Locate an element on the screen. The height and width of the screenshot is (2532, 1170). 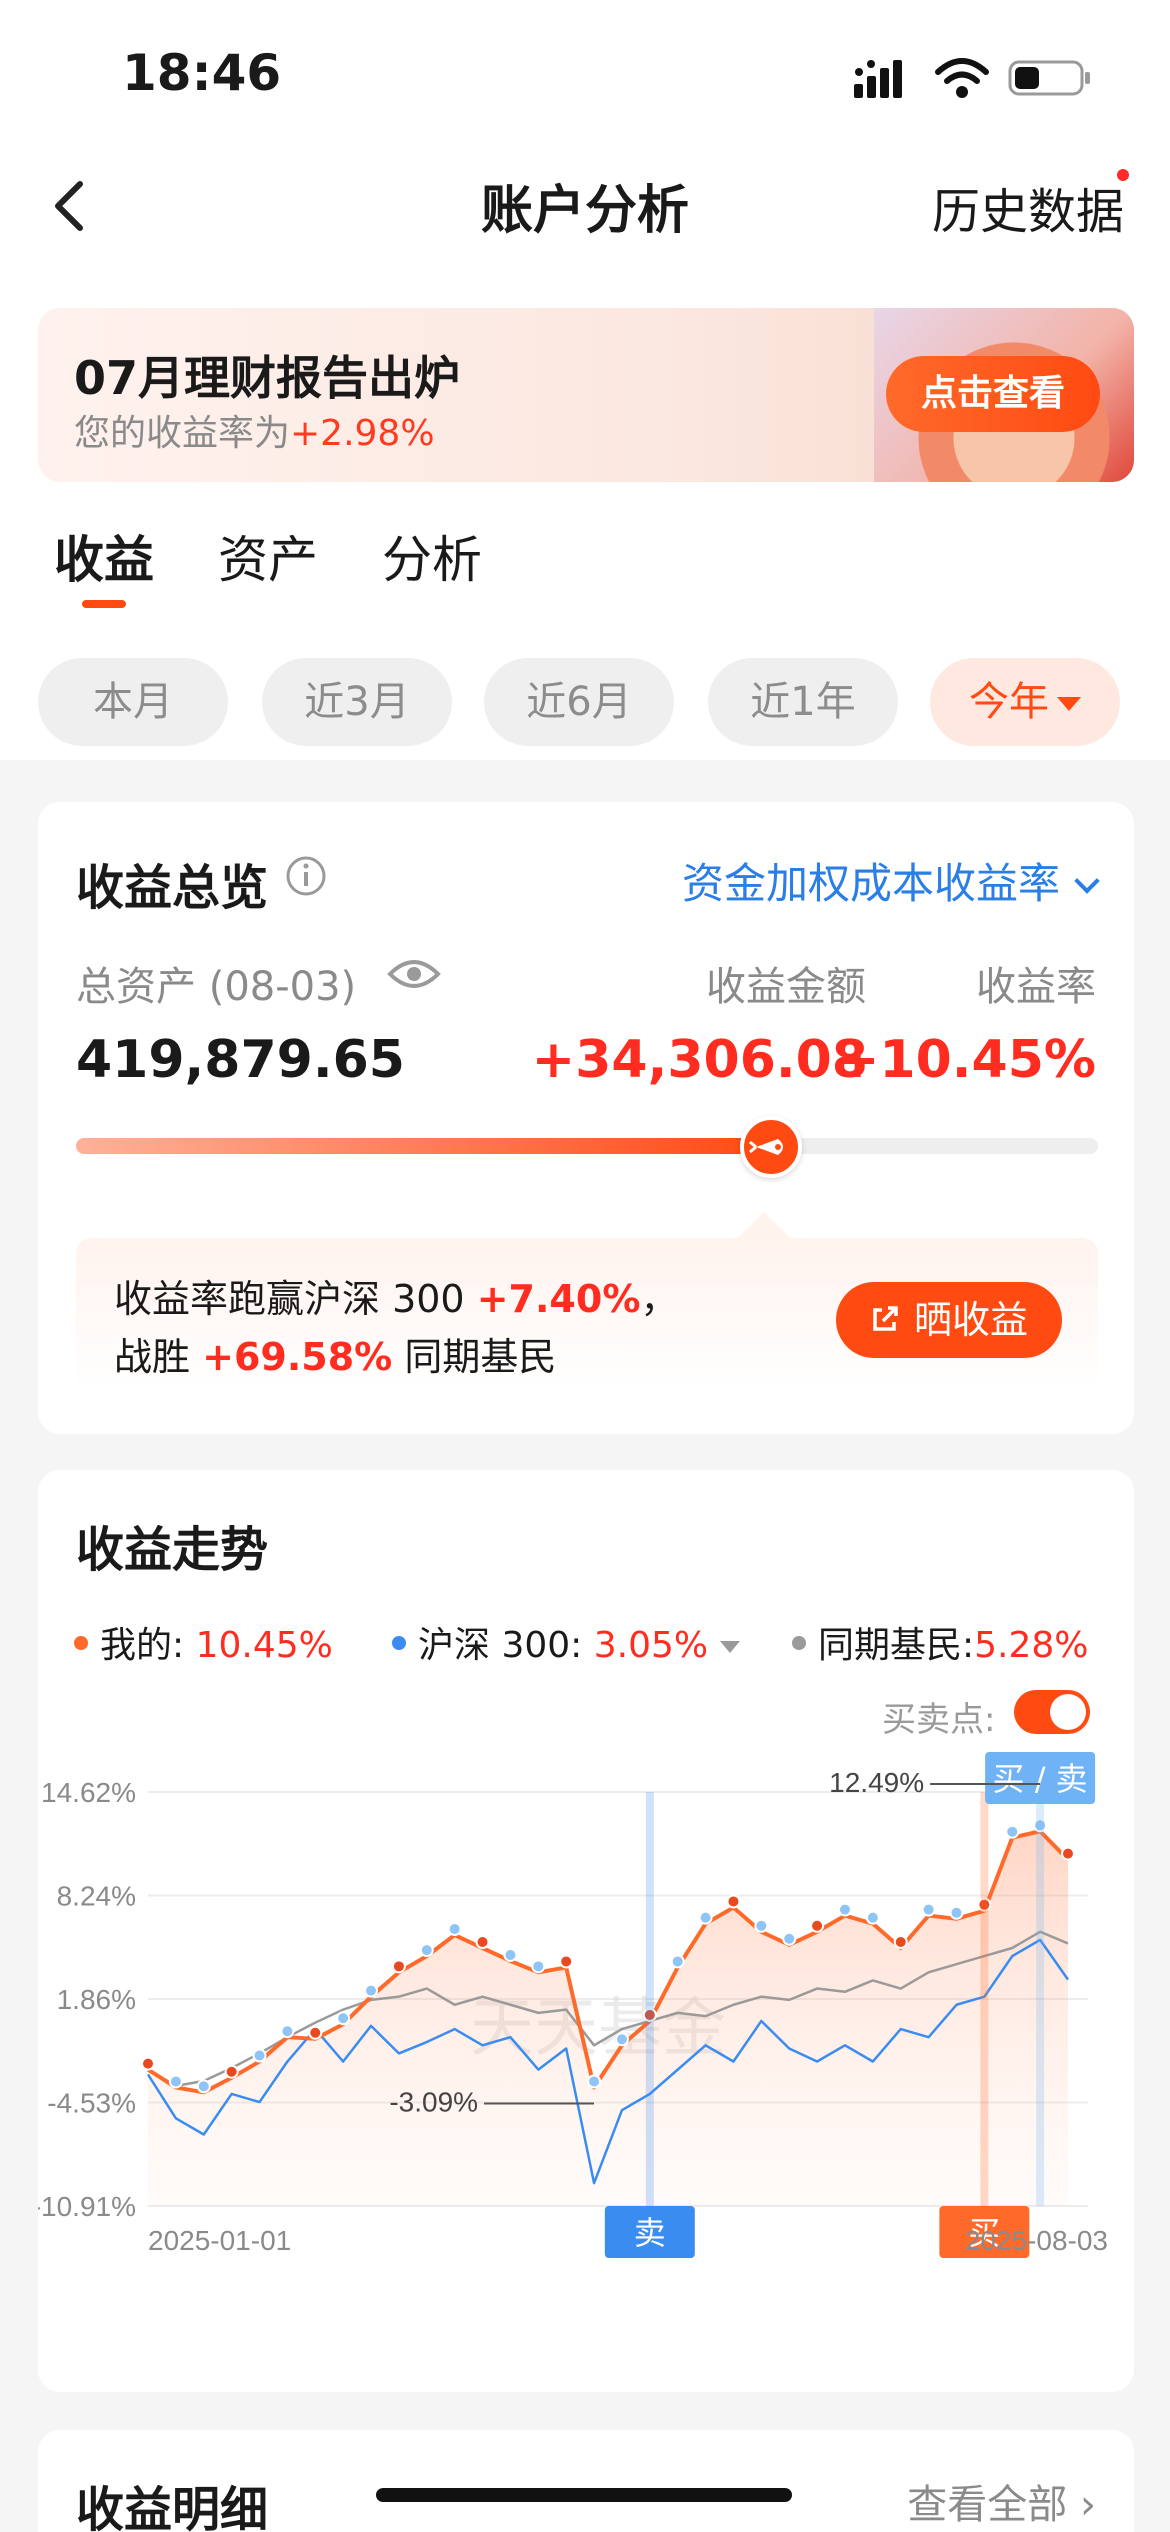
marker-label: 卖 is located at coordinates (650, 2233).